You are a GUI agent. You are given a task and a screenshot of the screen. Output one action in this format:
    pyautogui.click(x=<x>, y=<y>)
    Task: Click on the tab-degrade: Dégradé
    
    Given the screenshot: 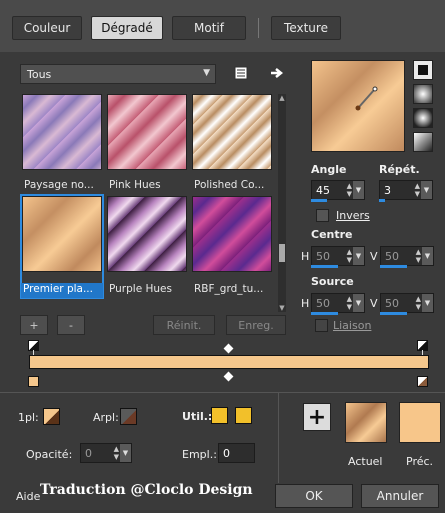 What is the action you would take?
    pyautogui.click(x=127, y=28)
    